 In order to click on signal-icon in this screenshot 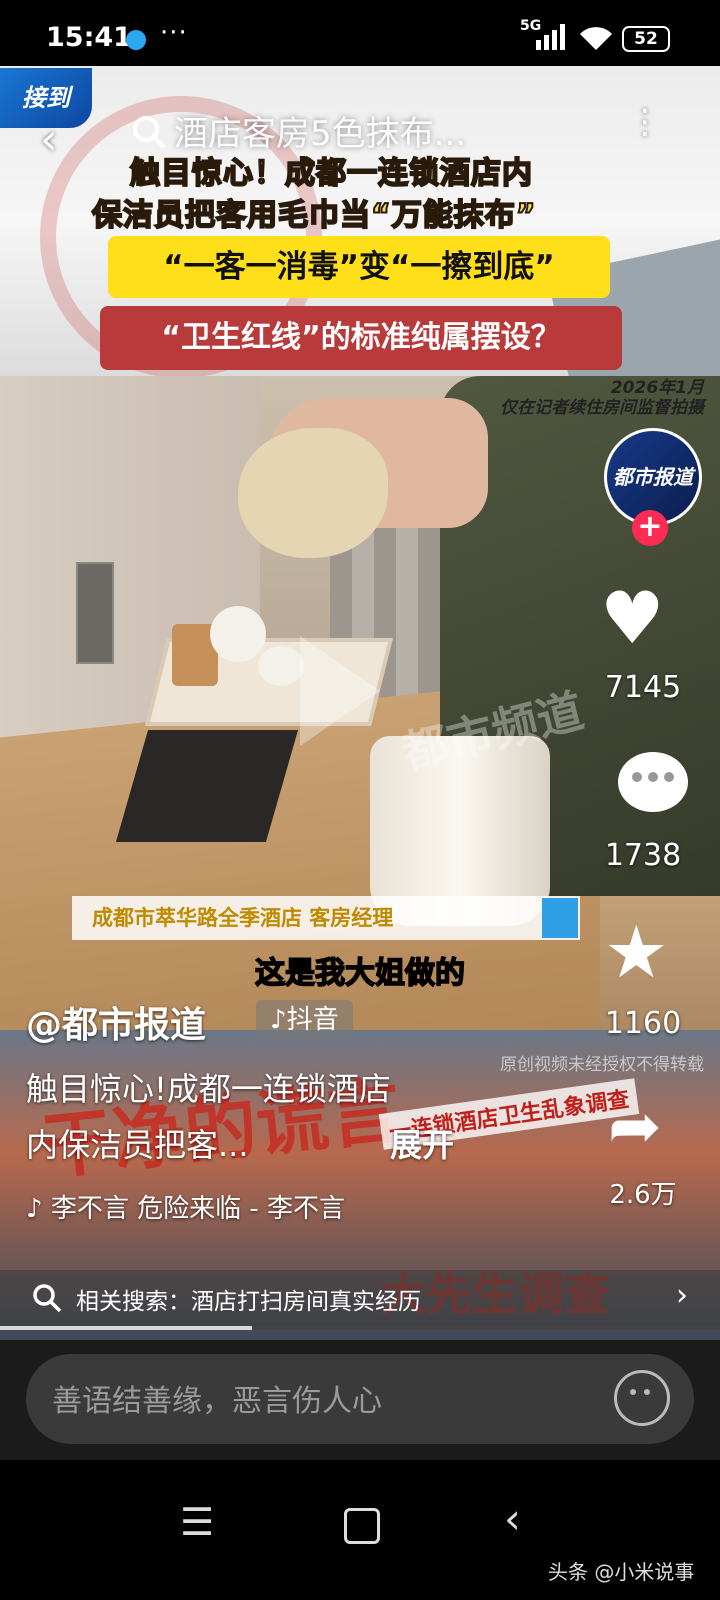, I will do `click(550, 37)`.